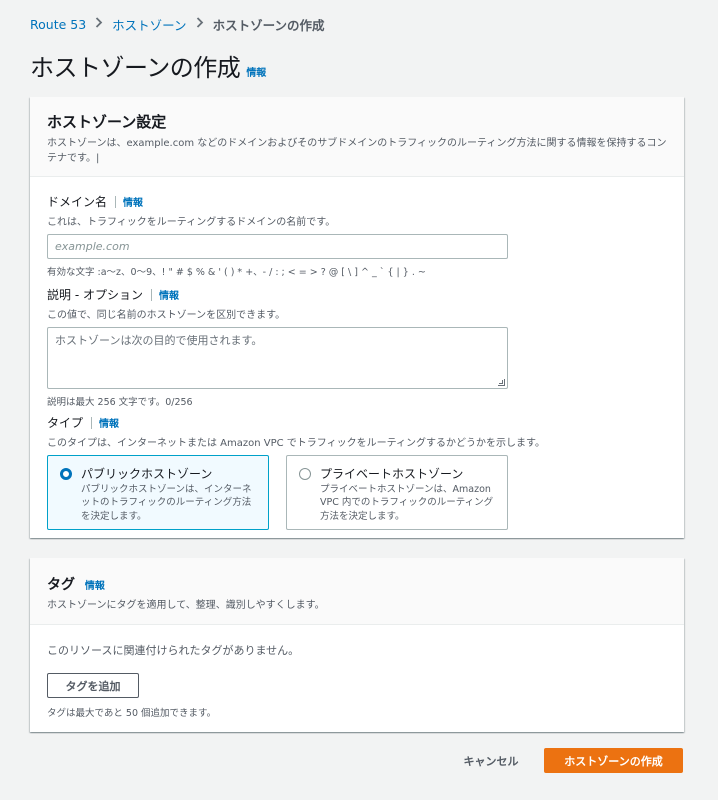  Describe the element at coordinates (77, 202) in the screenshot. I see `domain-name-label: ドメイン名` at that location.